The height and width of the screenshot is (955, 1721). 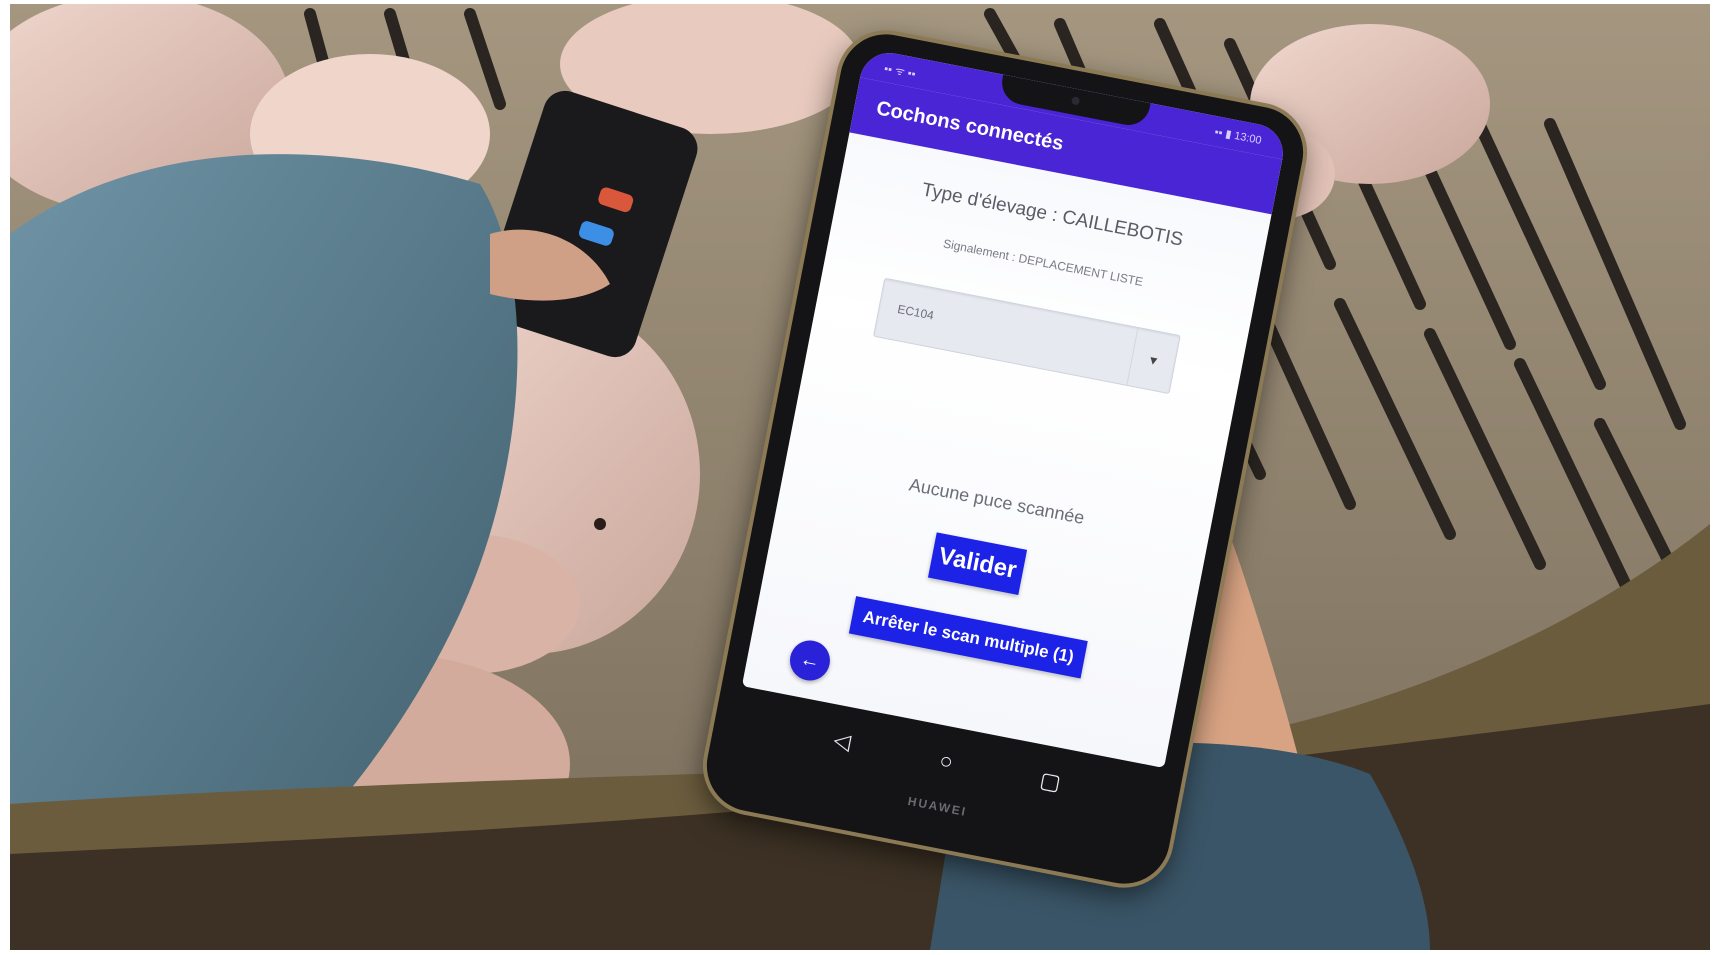 What do you see at coordinates (977, 564) in the screenshot?
I see `validate-button: Valider` at bounding box center [977, 564].